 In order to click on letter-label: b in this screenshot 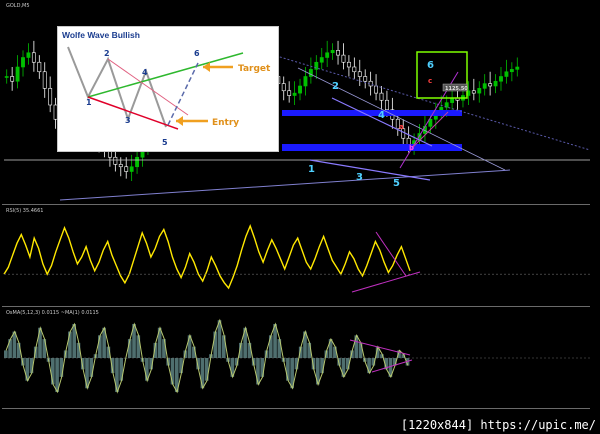, I will do `click(411, 148)`.